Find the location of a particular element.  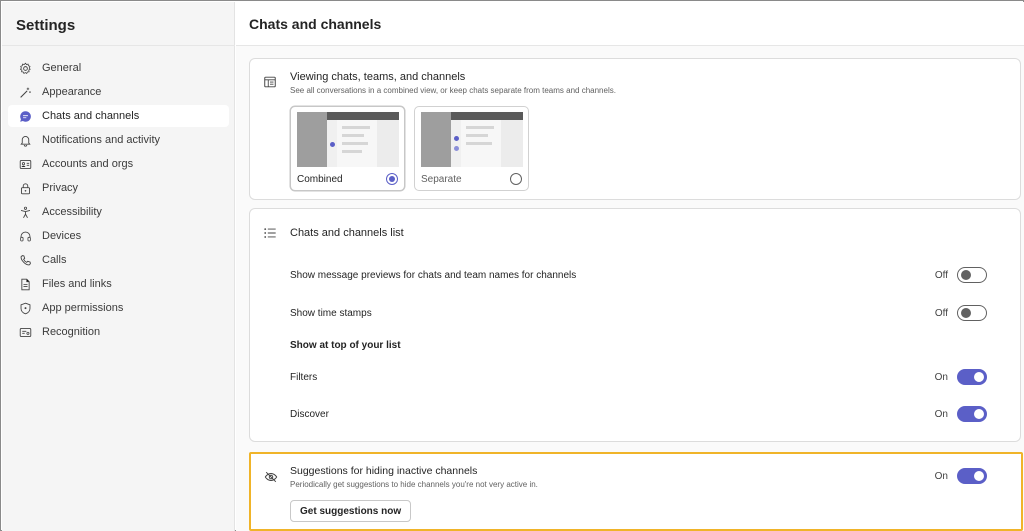

headset-icon is located at coordinates (25, 236).